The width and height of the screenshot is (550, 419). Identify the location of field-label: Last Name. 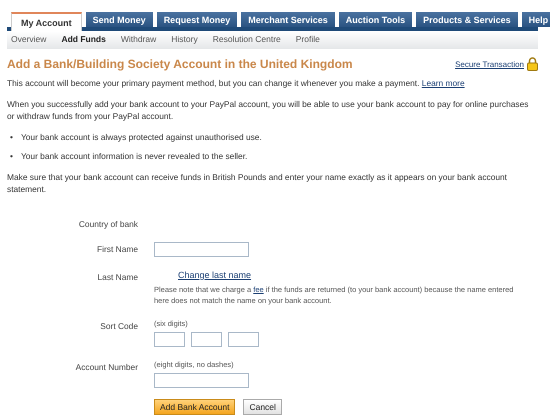
(117, 277).